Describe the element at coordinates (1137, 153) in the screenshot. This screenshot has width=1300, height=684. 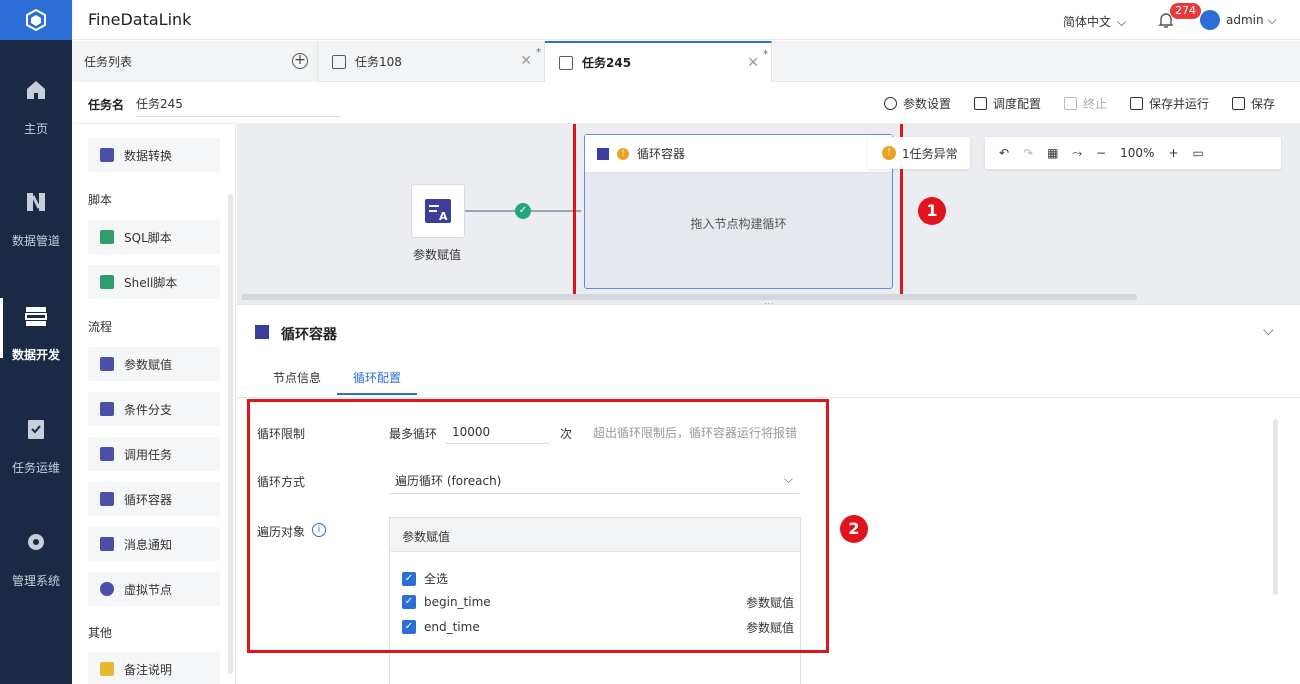
I see `zoom-level: 100%` at that location.